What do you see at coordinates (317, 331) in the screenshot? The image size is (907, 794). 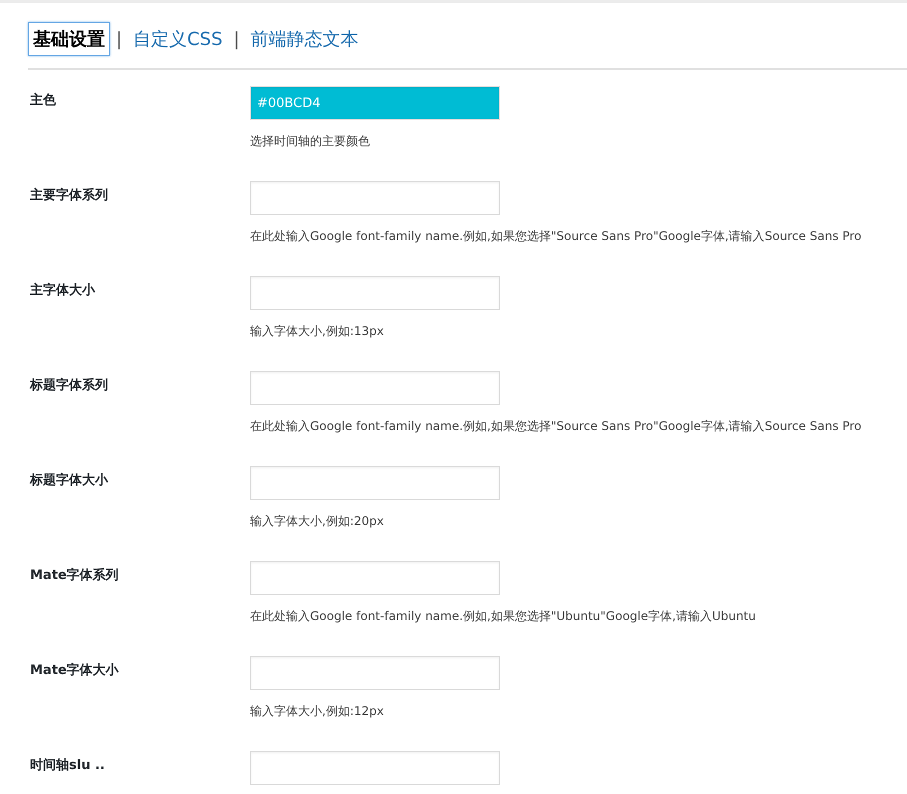 I see `field-hint: 输入字体大小,例如:13px` at bounding box center [317, 331].